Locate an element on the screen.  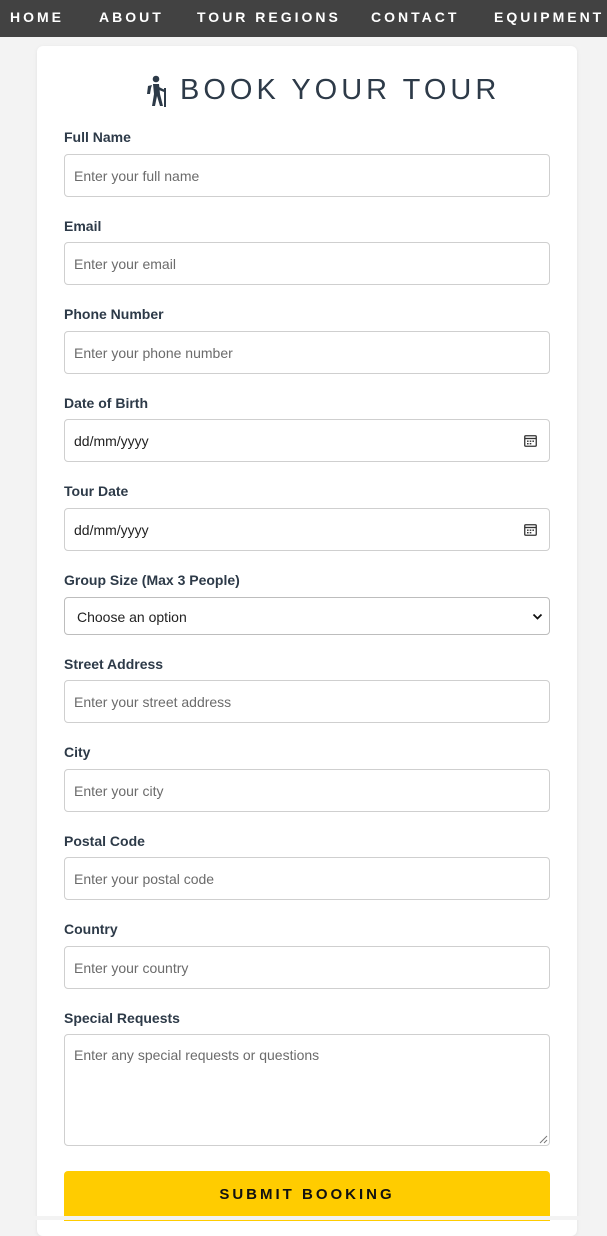
group-size-select: Choose an option is located at coordinates (307, 616).